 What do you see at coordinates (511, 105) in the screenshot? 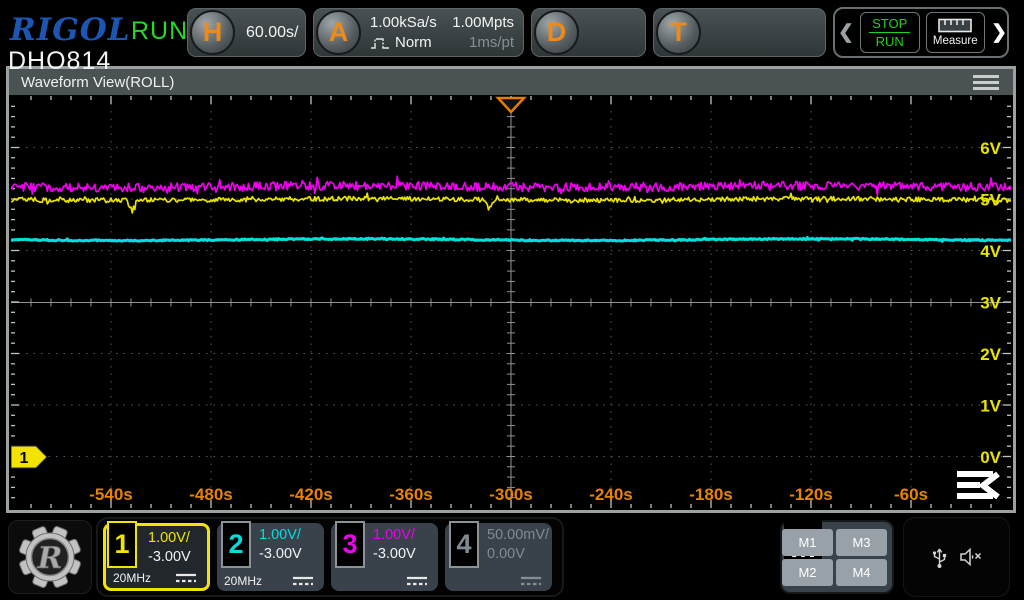
I see `trigger-position-marker` at bounding box center [511, 105].